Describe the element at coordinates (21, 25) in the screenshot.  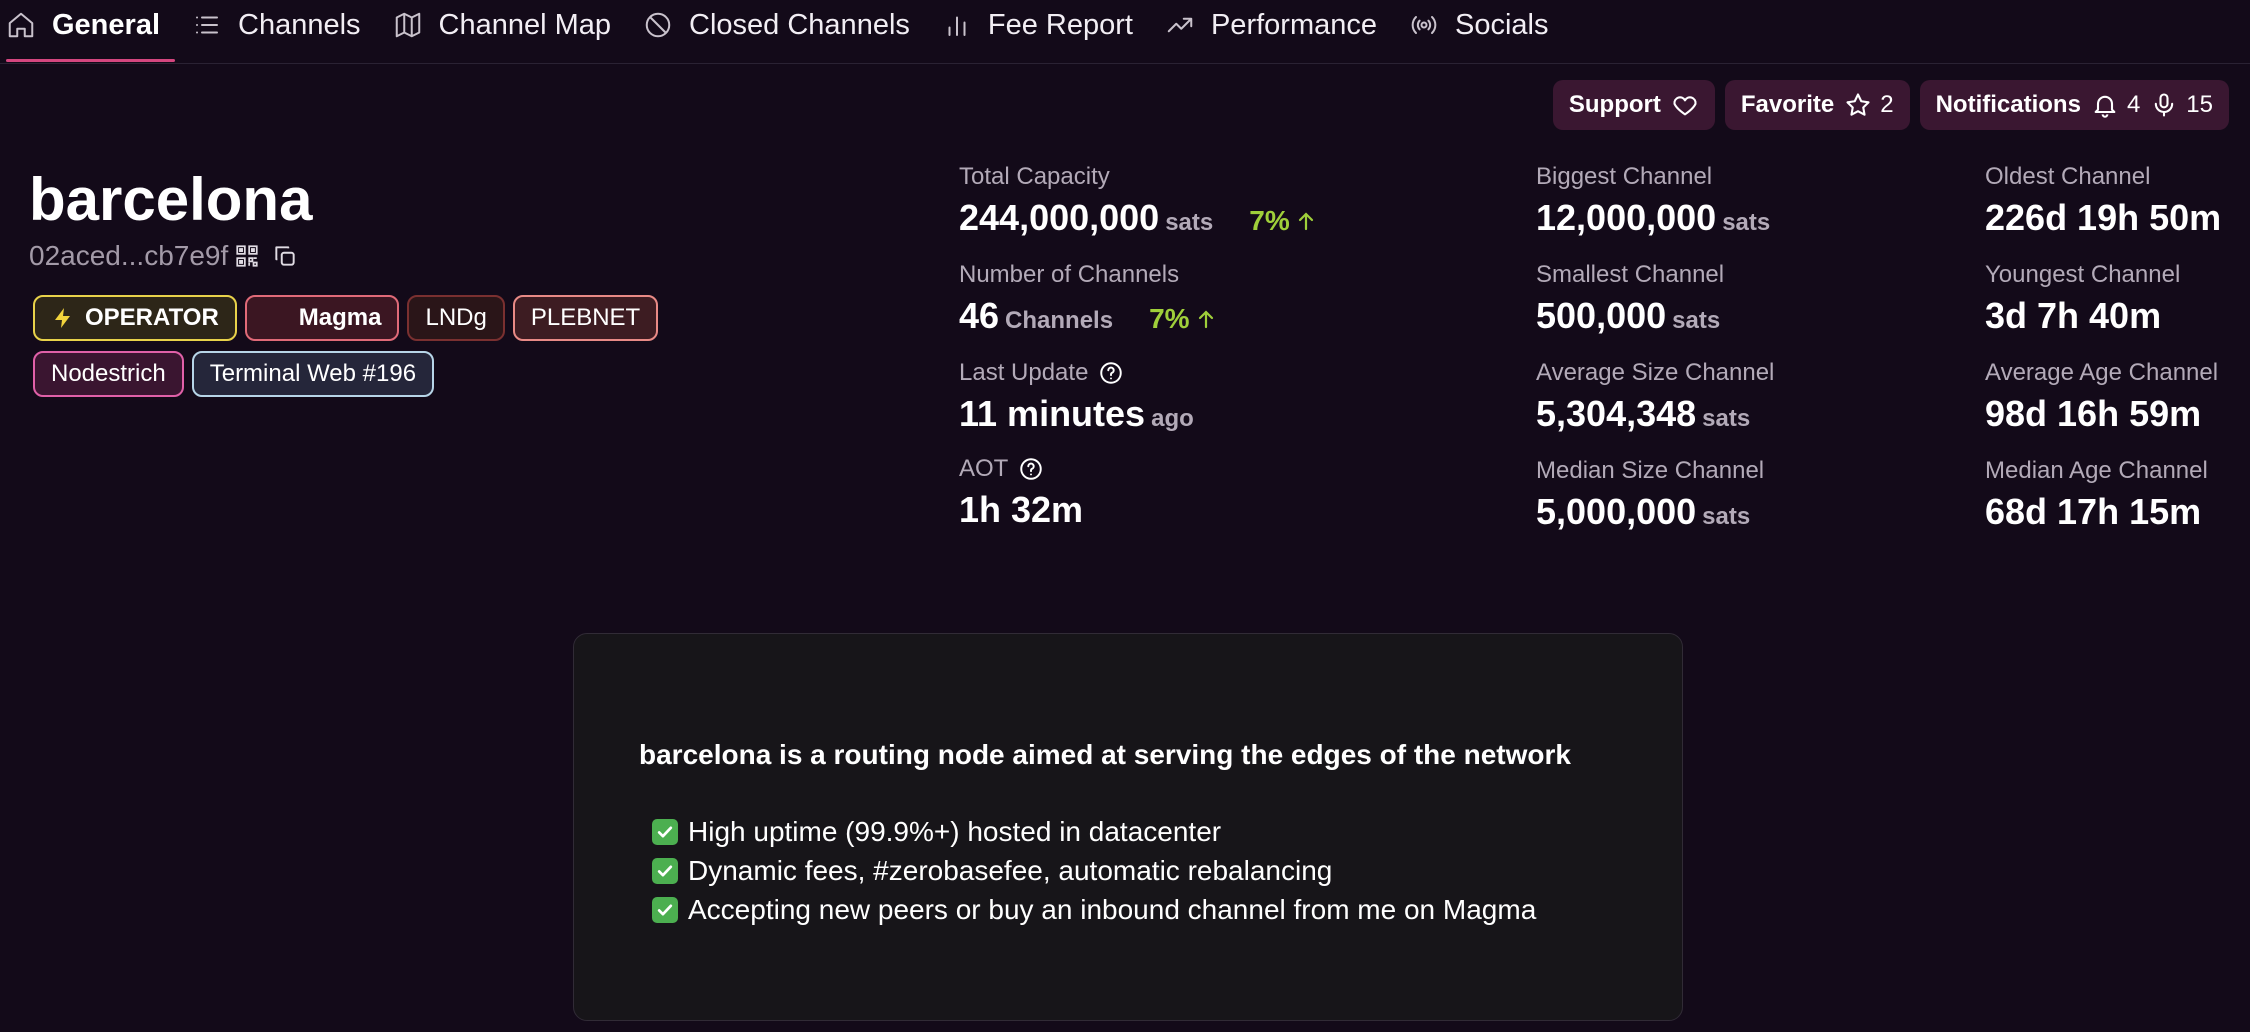
I see `home-icon` at that location.